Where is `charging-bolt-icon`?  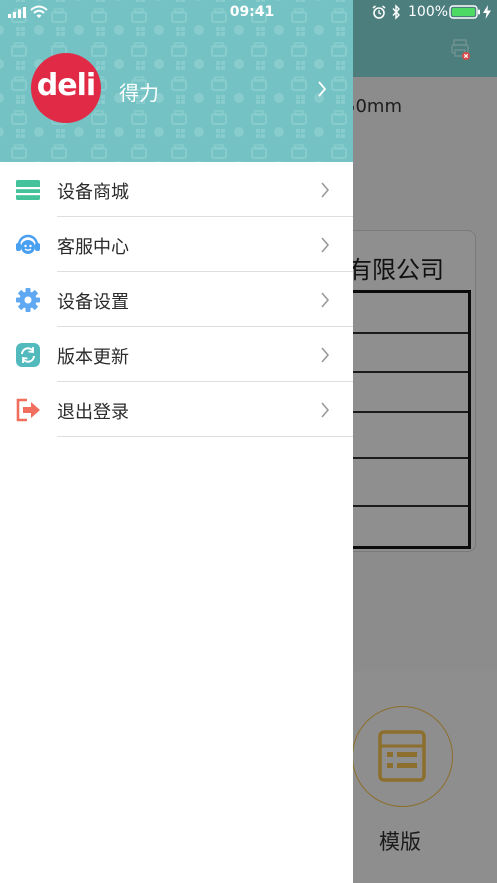
charging-bolt-icon is located at coordinates (487, 12).